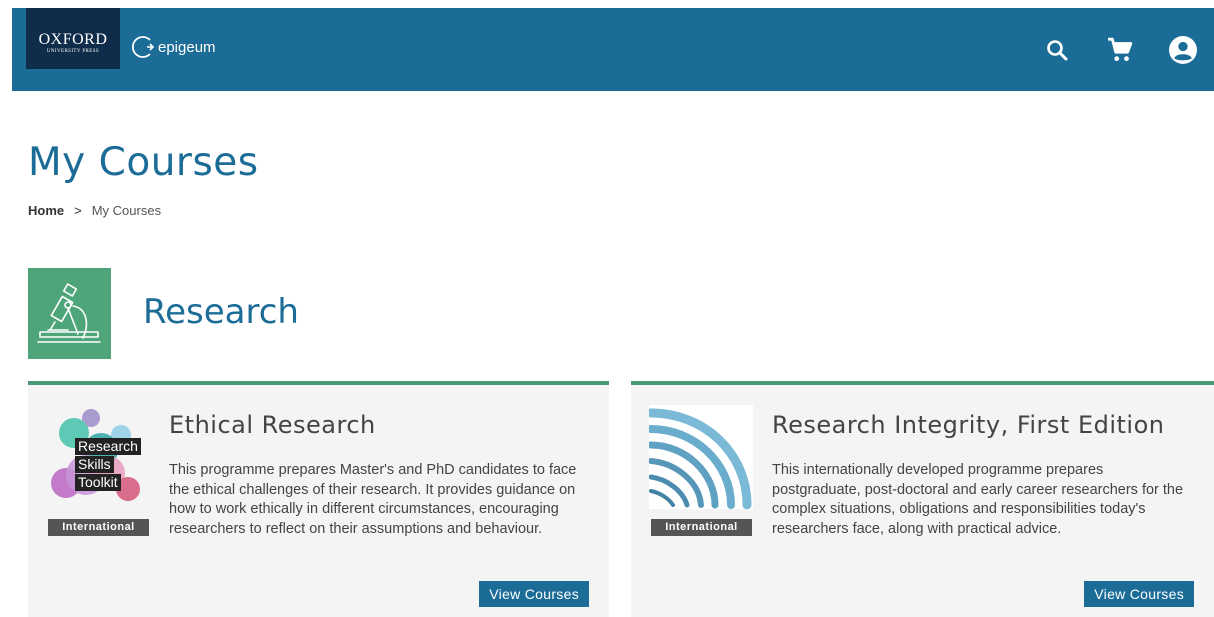  What do you see at coordinates (1120, 50) in the screenshot?
I see `cart-icon` at bounding box center [1120, 50].